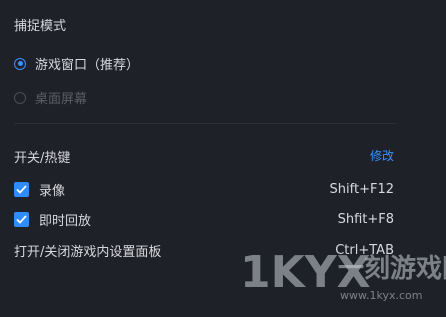 The width and height of the screenshot is (446, 317). What do you see at coordinates (61, 99) in the screenshot?
I see `radio-desktop-screen-label: 桌面屏幕` at bounding box center [61, 99].